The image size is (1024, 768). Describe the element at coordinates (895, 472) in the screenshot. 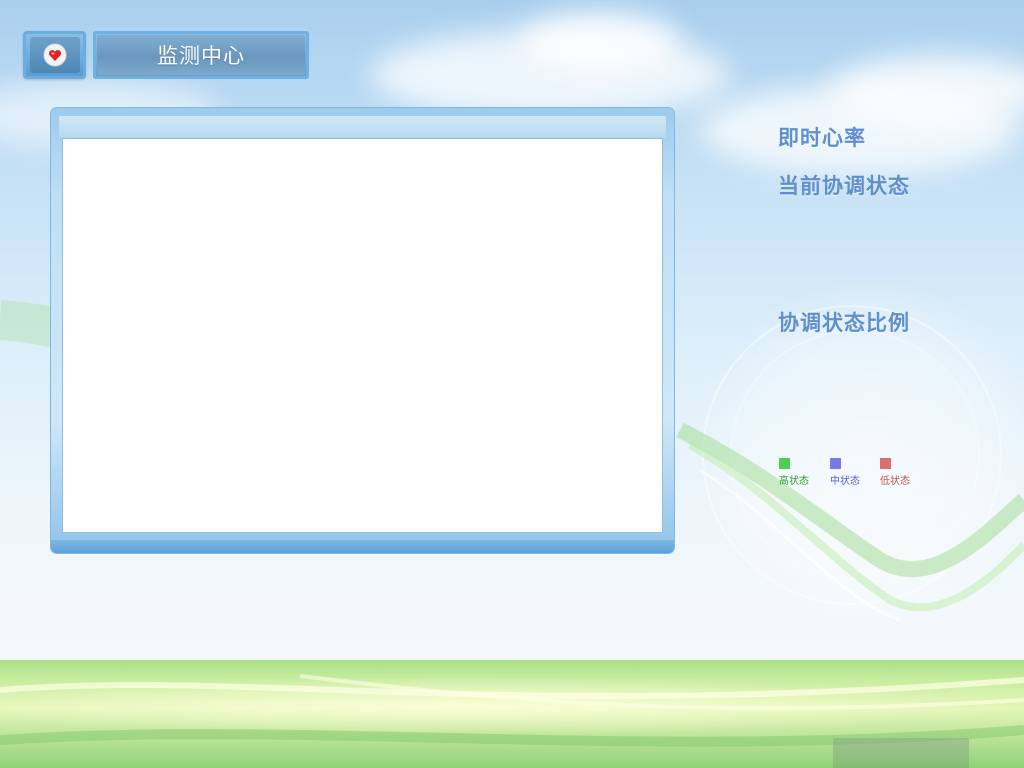

I see `legend-item-low: 低状态` at that location.